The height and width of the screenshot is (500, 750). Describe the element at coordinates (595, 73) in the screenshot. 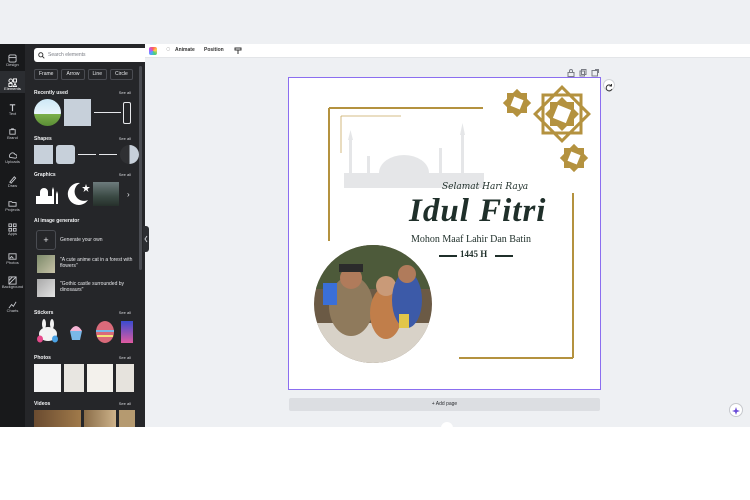

I see `add-page-icon` at that location.